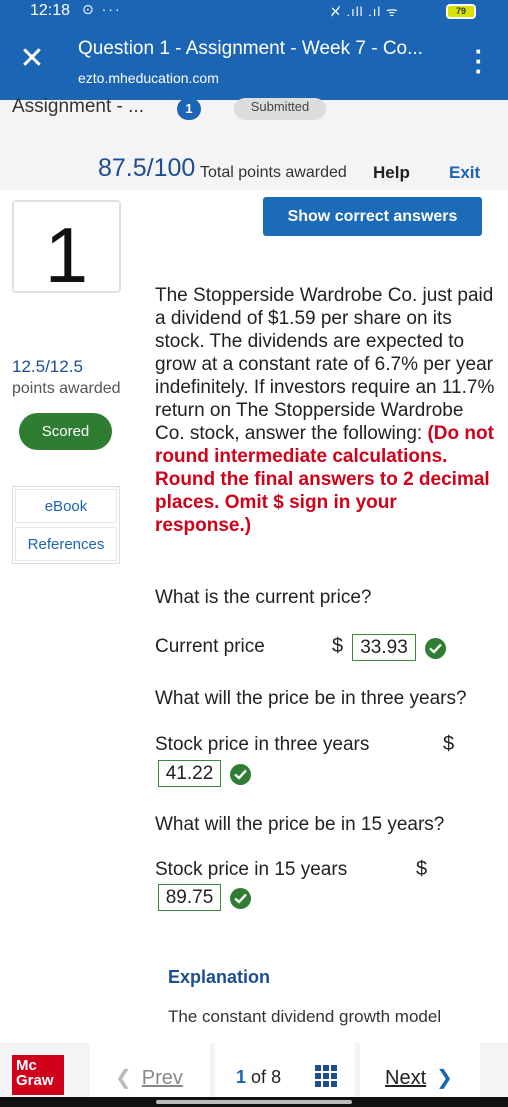 This screenshot has width=508, height=1107. Describe the element at coordinates (406, 1078) in the screenshot. I see `next-label: Next` at that location.